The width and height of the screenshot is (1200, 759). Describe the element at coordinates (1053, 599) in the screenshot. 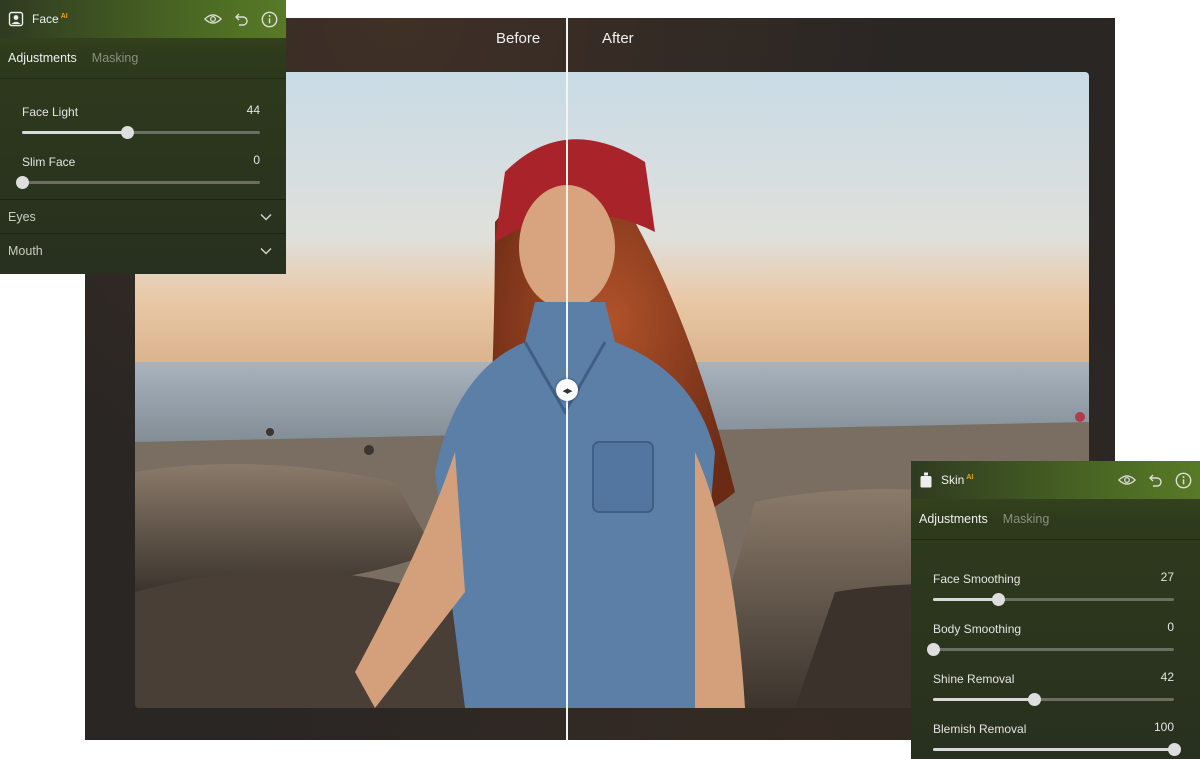

I see `face-smoothing-slider` at that location.